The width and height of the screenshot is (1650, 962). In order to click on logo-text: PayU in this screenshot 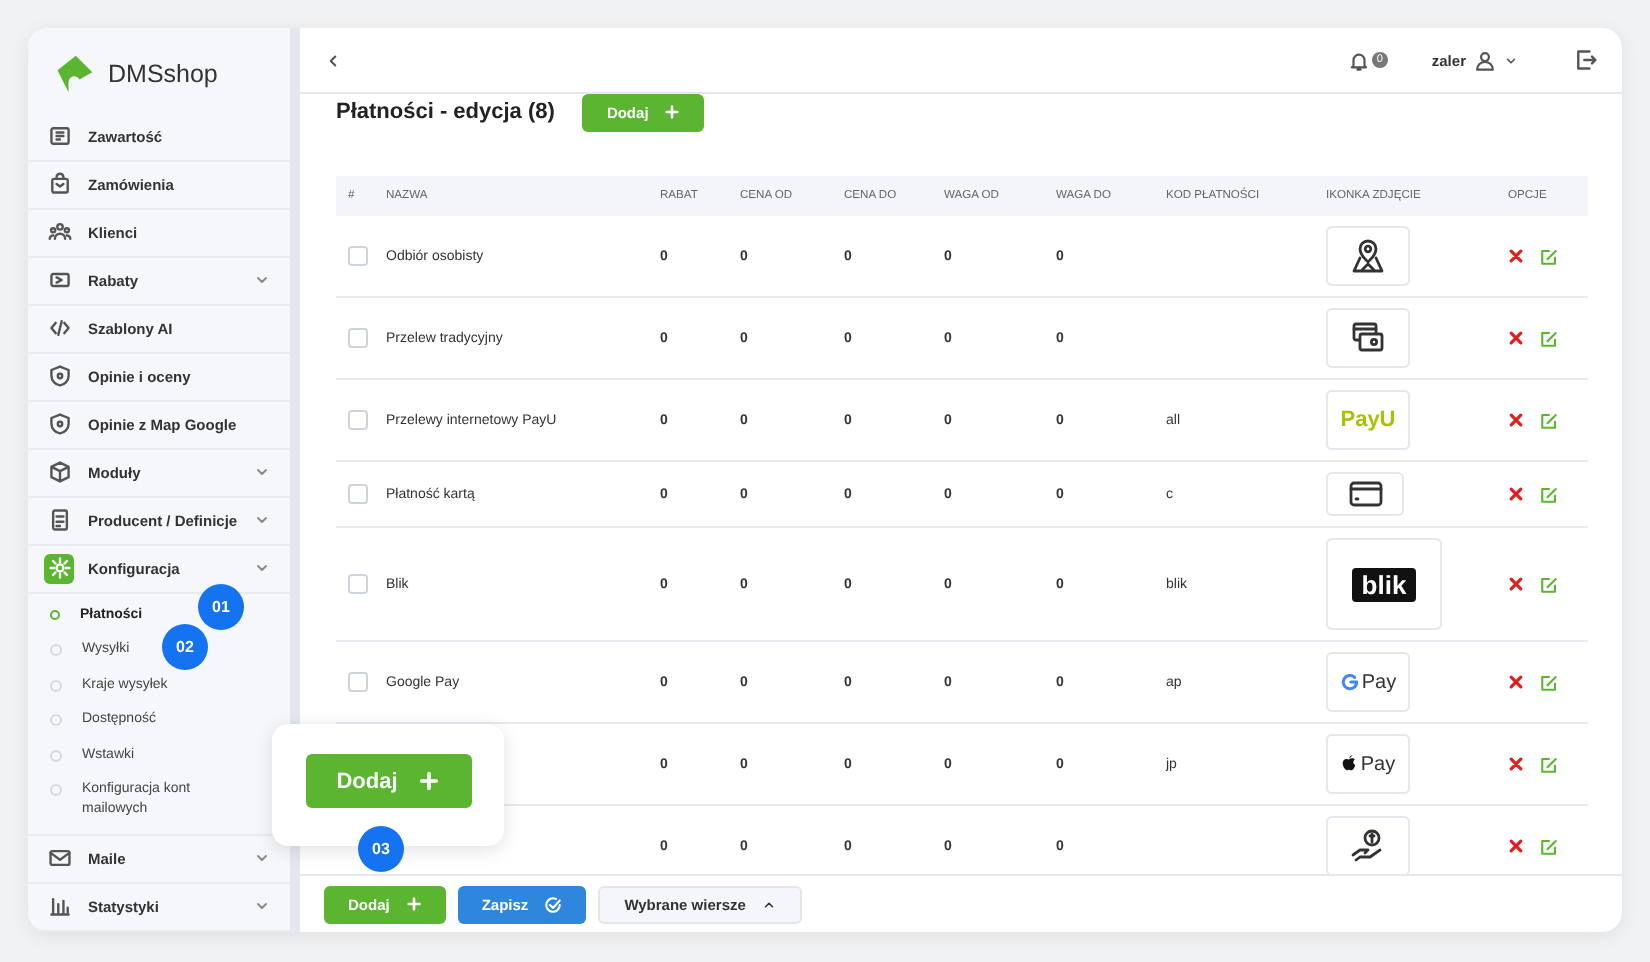, I will do `click(1368, 420)`.